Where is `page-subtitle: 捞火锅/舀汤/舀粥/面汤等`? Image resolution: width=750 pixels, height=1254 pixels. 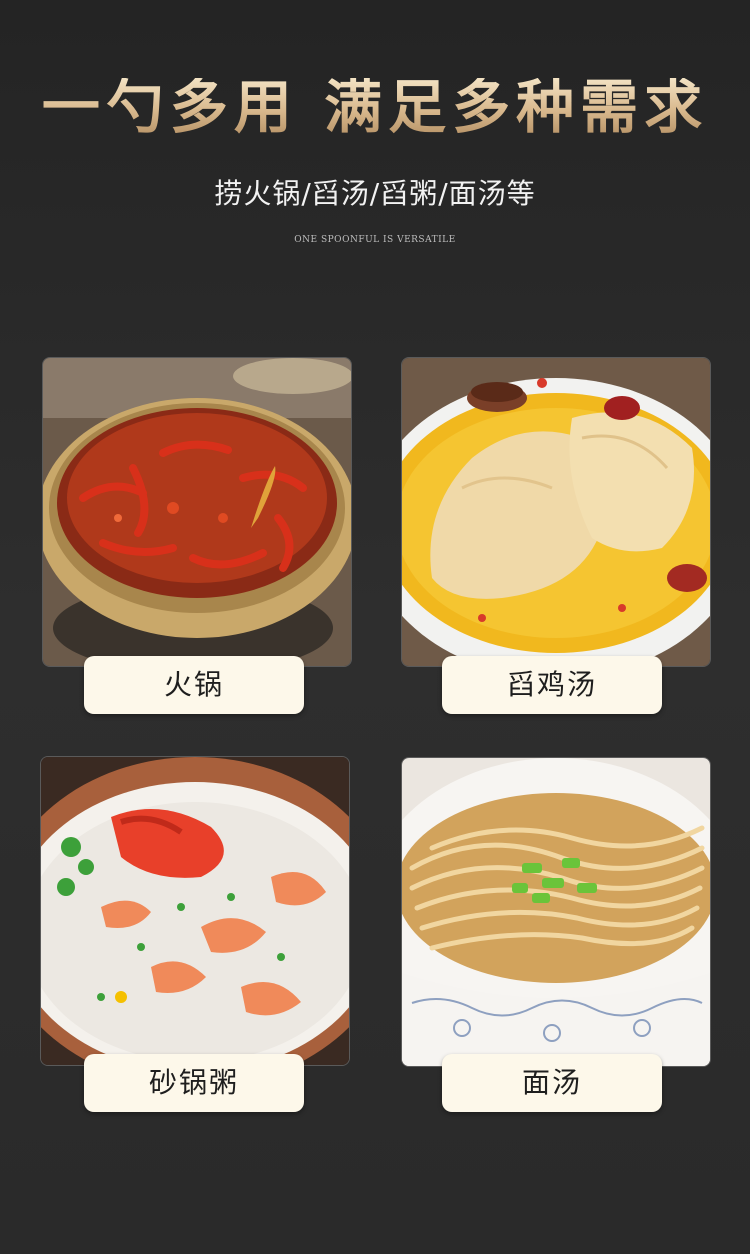 page-subtitle: 捞火锅/舀汤/舀粥/面汤等 is located at coordinates (375, 193).